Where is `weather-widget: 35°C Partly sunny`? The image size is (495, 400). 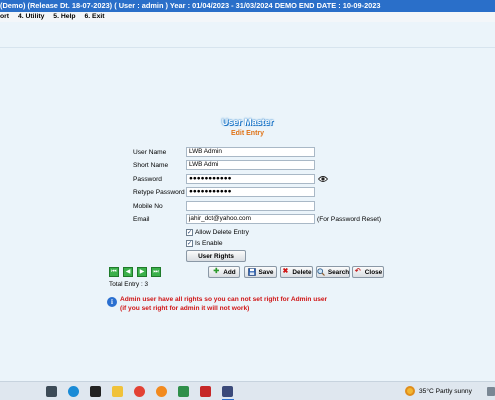
weather-widget: 35°C Partly sunny is located at coordinates (438, 391).